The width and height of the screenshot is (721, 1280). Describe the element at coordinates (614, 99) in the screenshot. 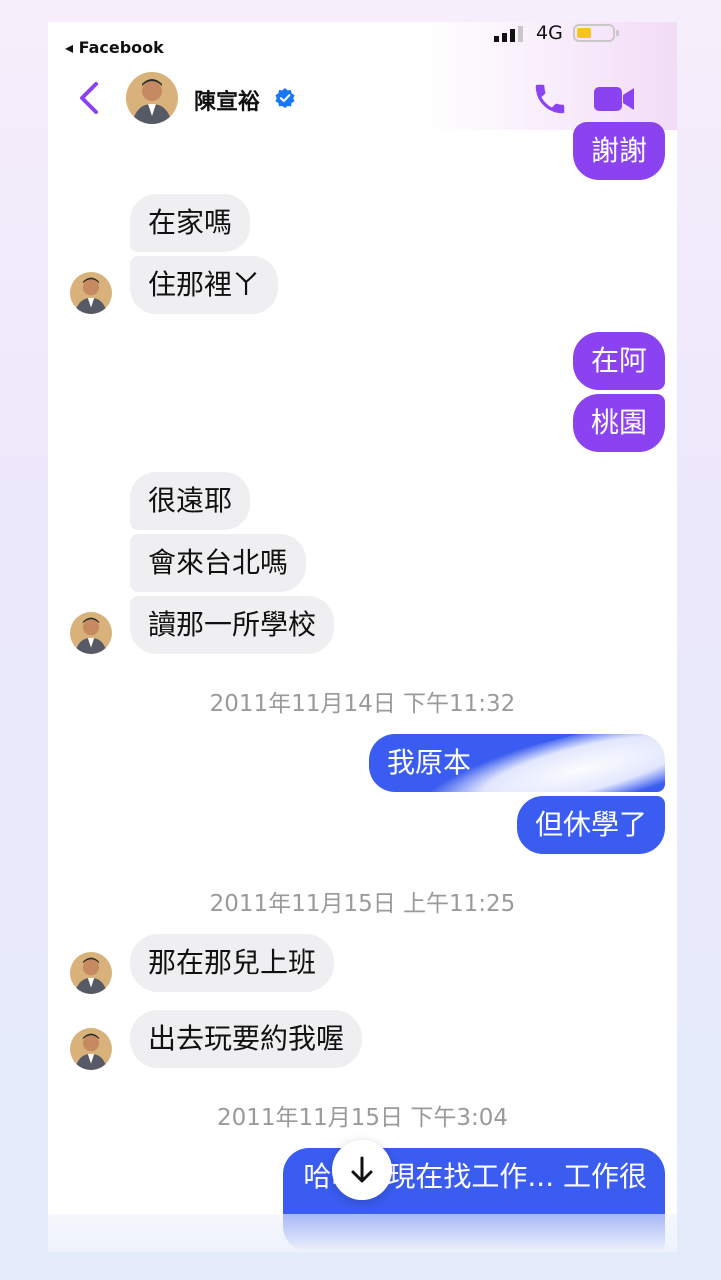

I see `video-call-icon` at that location.